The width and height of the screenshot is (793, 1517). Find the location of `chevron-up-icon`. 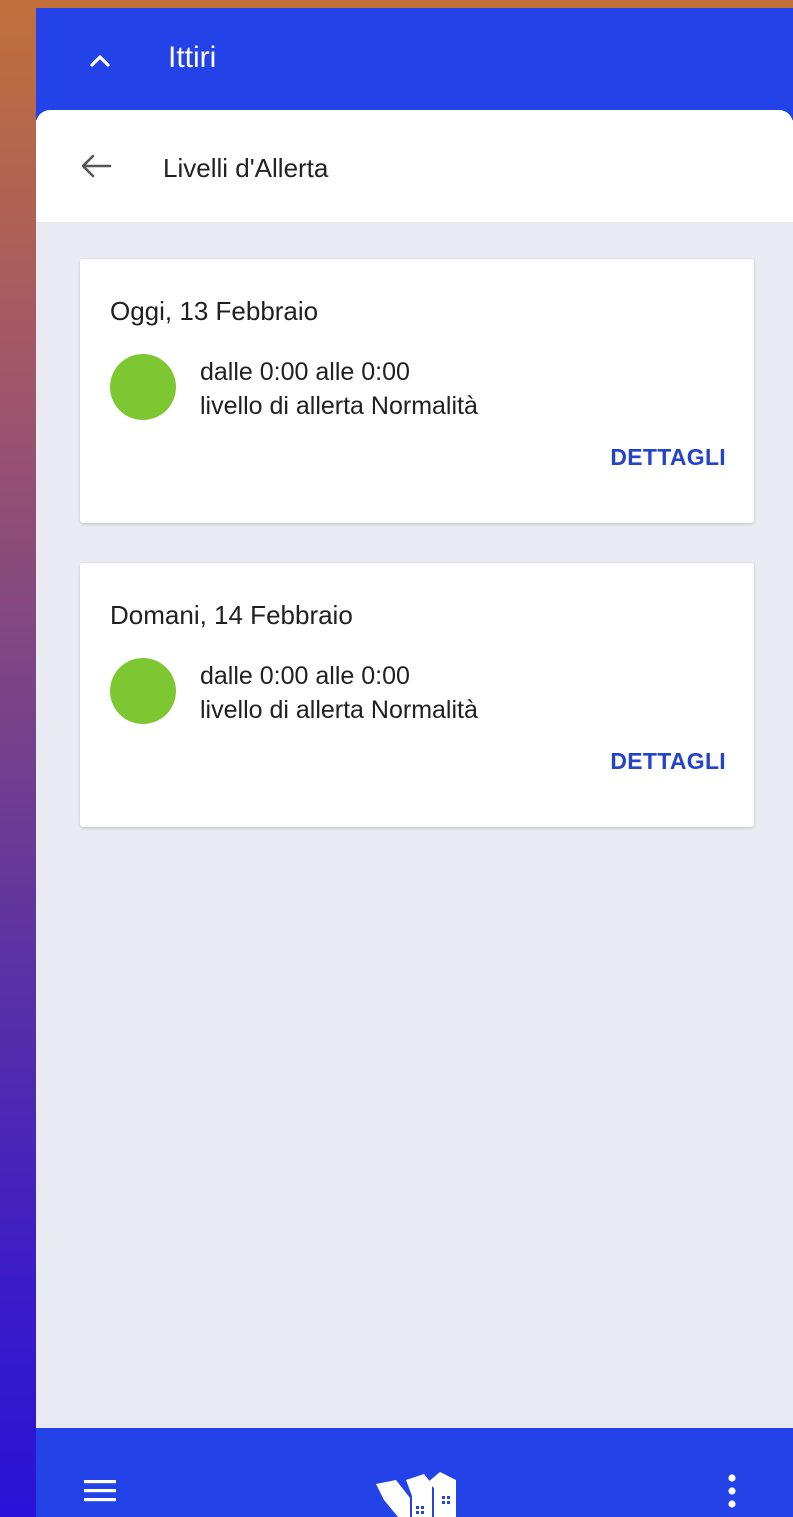

chevron-up-icon is located at coordinates (100, 60).